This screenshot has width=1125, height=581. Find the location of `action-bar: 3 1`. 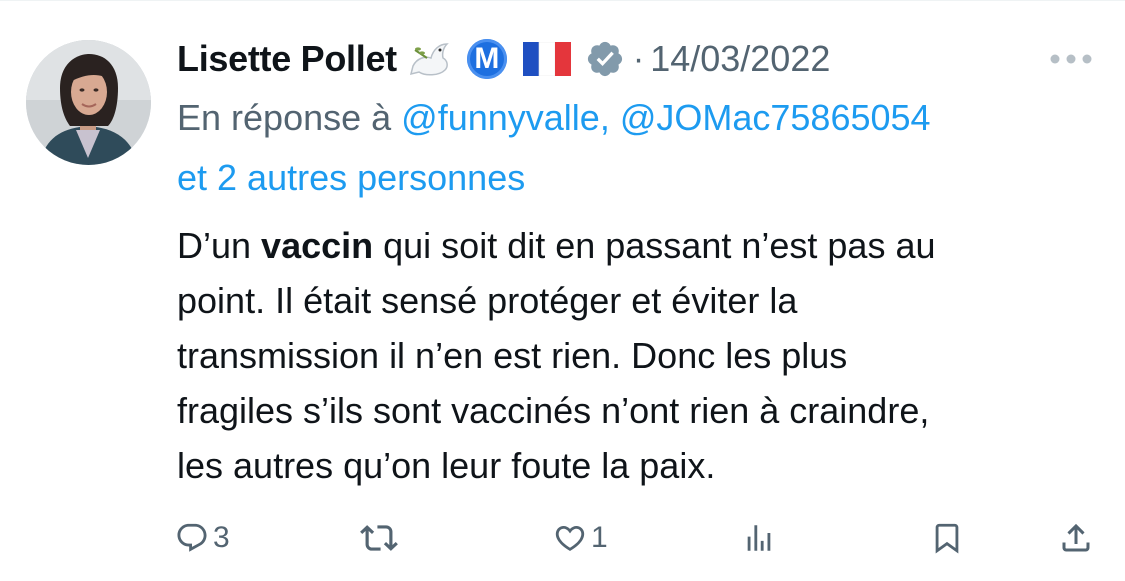

action-bar: 3 1 is located at coordinates (562, 538).